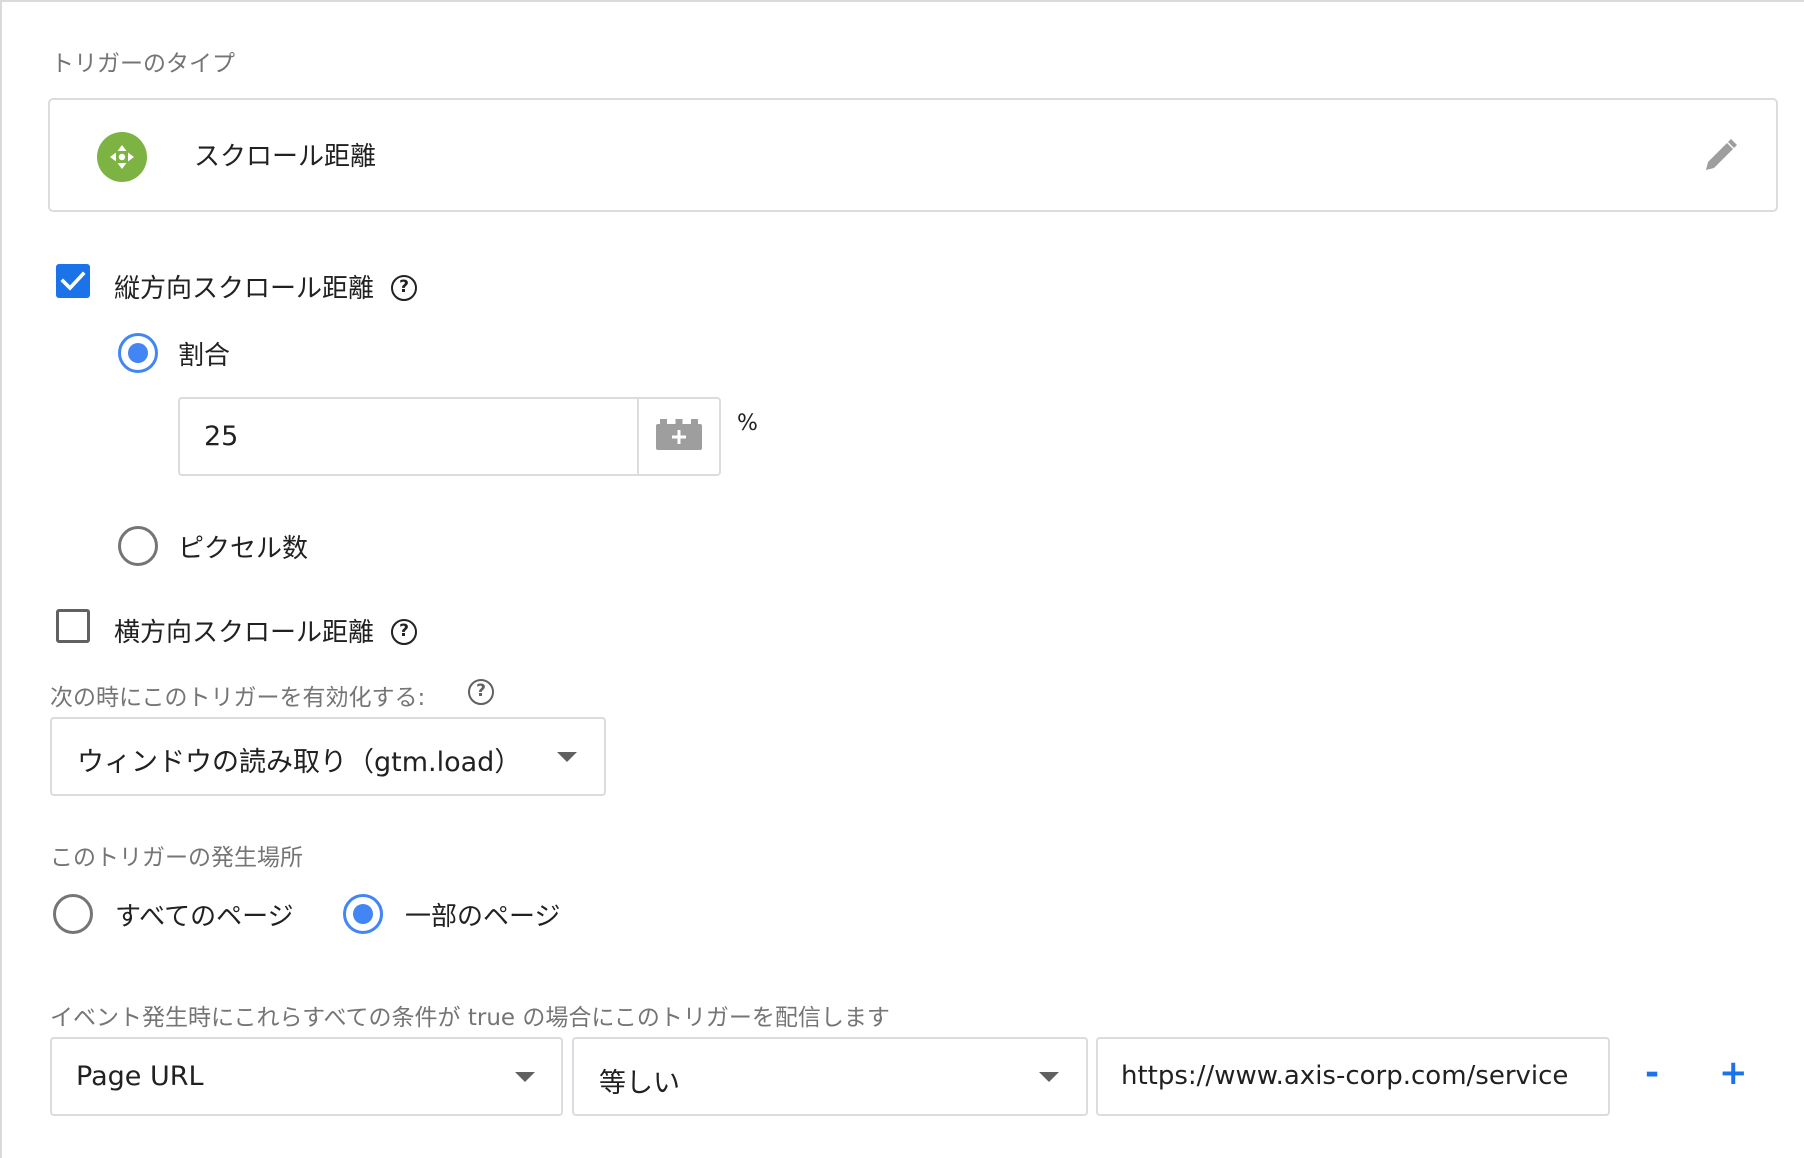  I want to click on variable-brick-icon, so click(679, 434).